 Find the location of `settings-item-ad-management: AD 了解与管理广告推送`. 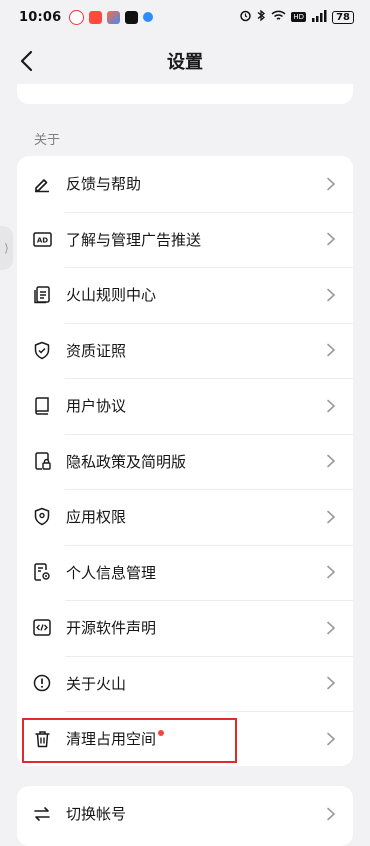

settings-item-ad-management: AD 了解与管理广告推送 is located at coordinates (185, 239).